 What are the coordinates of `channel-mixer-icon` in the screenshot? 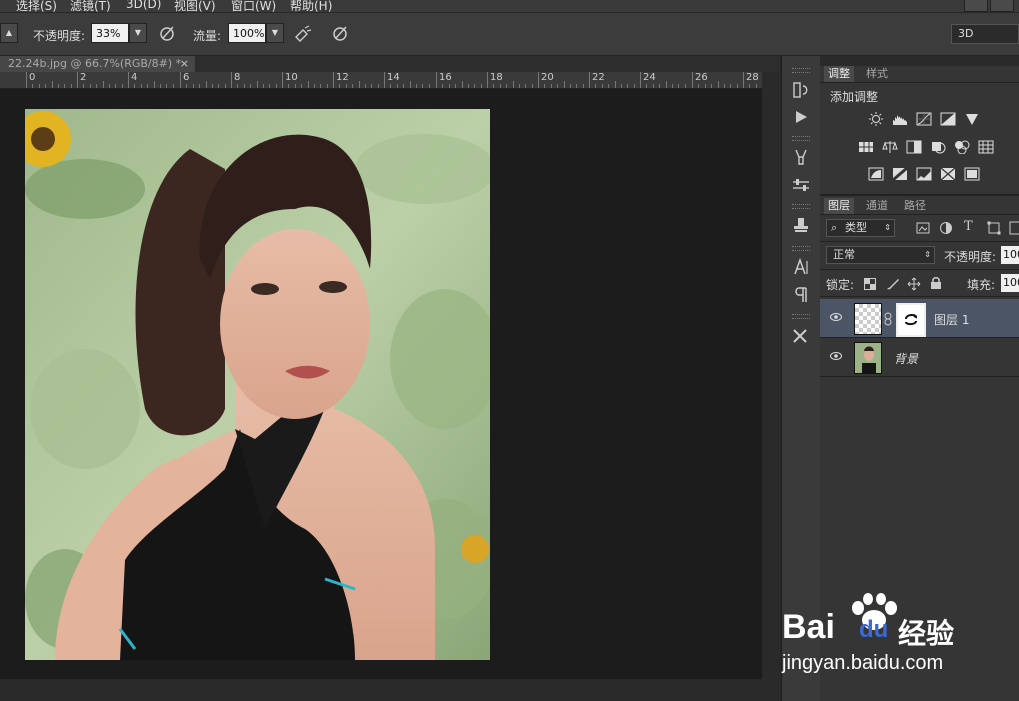 It's located at (962, 147).